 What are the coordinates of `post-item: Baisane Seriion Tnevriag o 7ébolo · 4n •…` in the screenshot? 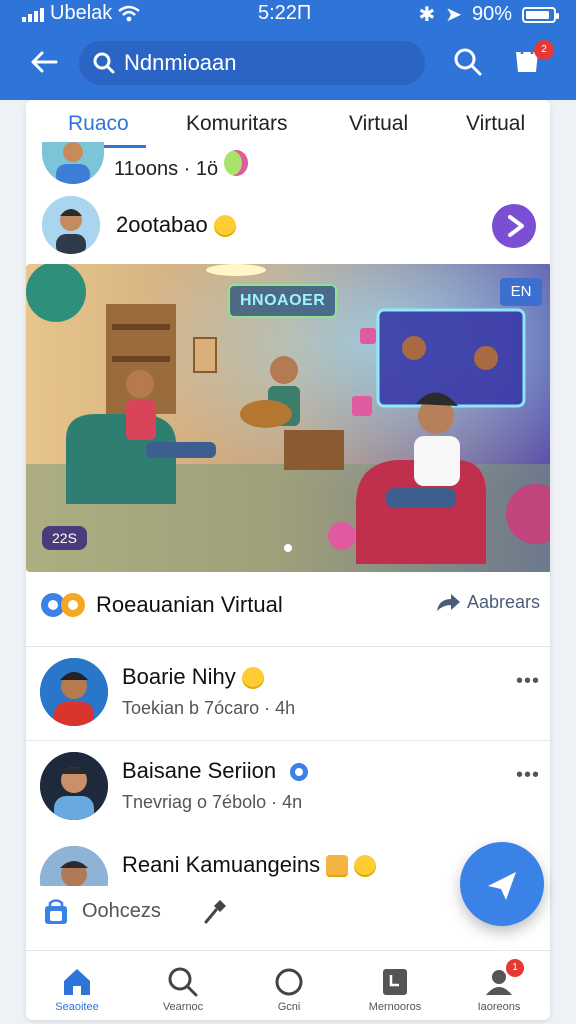 It's located at (290, 794).